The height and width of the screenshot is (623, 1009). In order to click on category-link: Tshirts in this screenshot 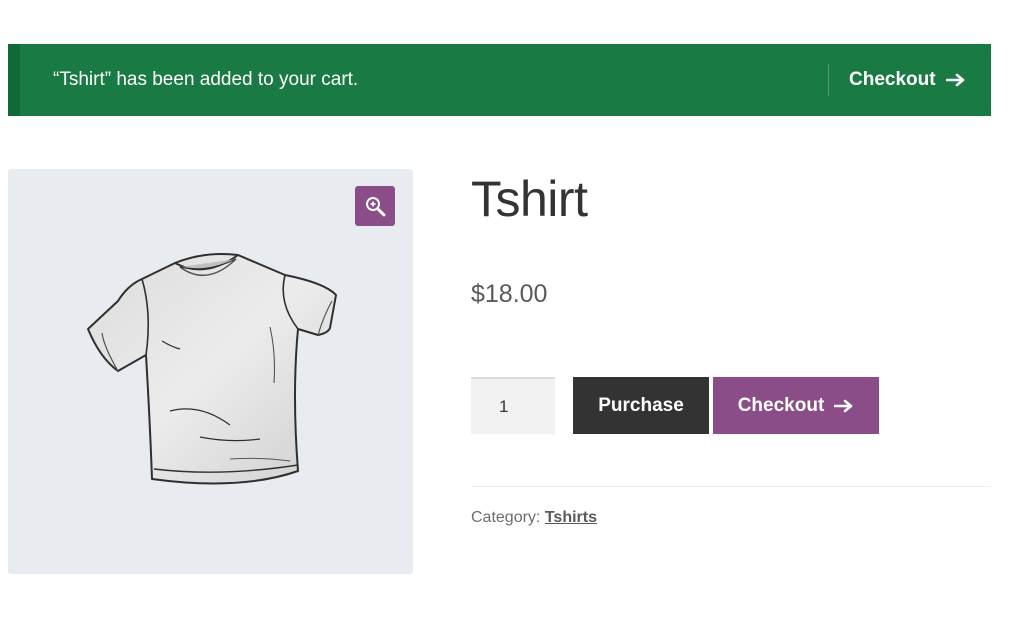, I will do `click(571, 517)`.